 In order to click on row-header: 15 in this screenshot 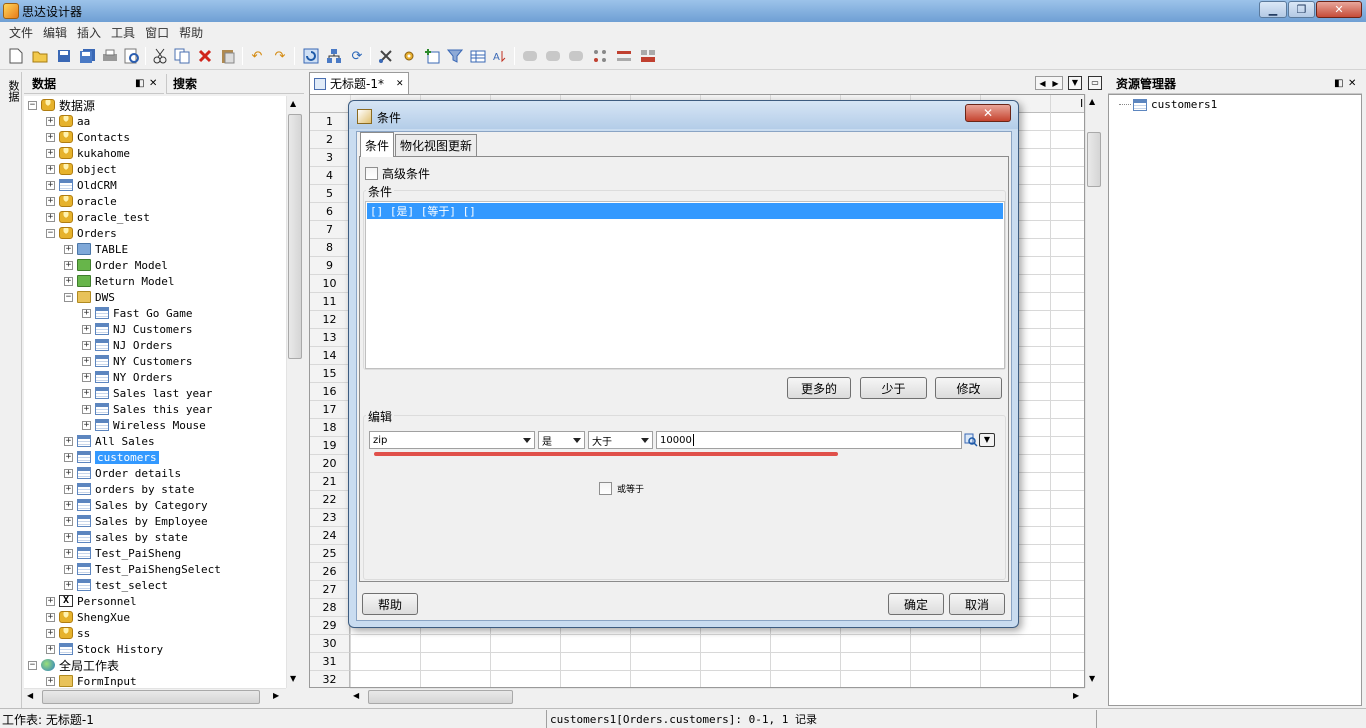, I will do `click(330, 374)`.